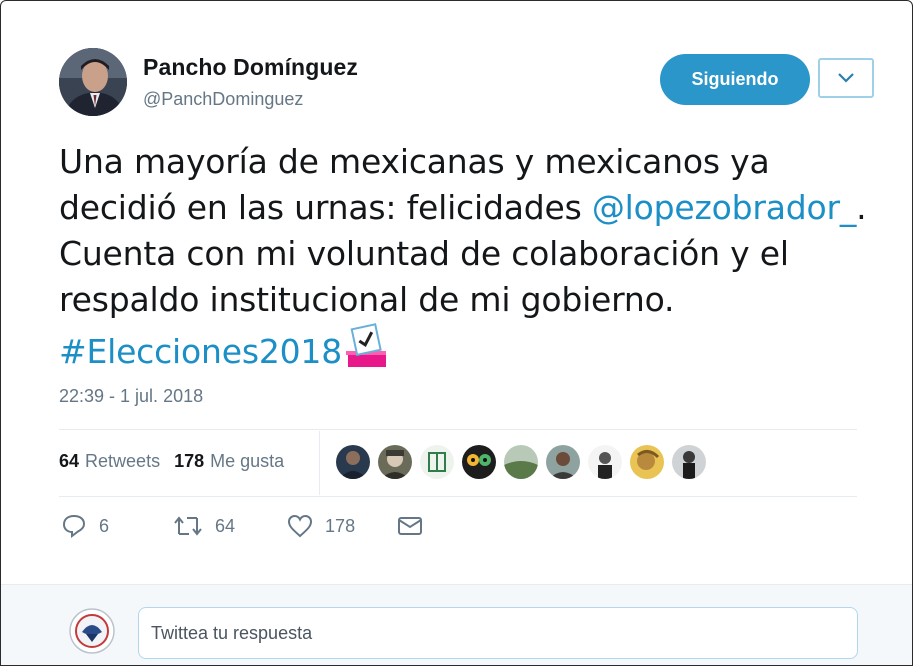 Image resolution: width=913 pixels, height=666 pixels. I want to click on likes-label: Me gusta, so click(247, 461).